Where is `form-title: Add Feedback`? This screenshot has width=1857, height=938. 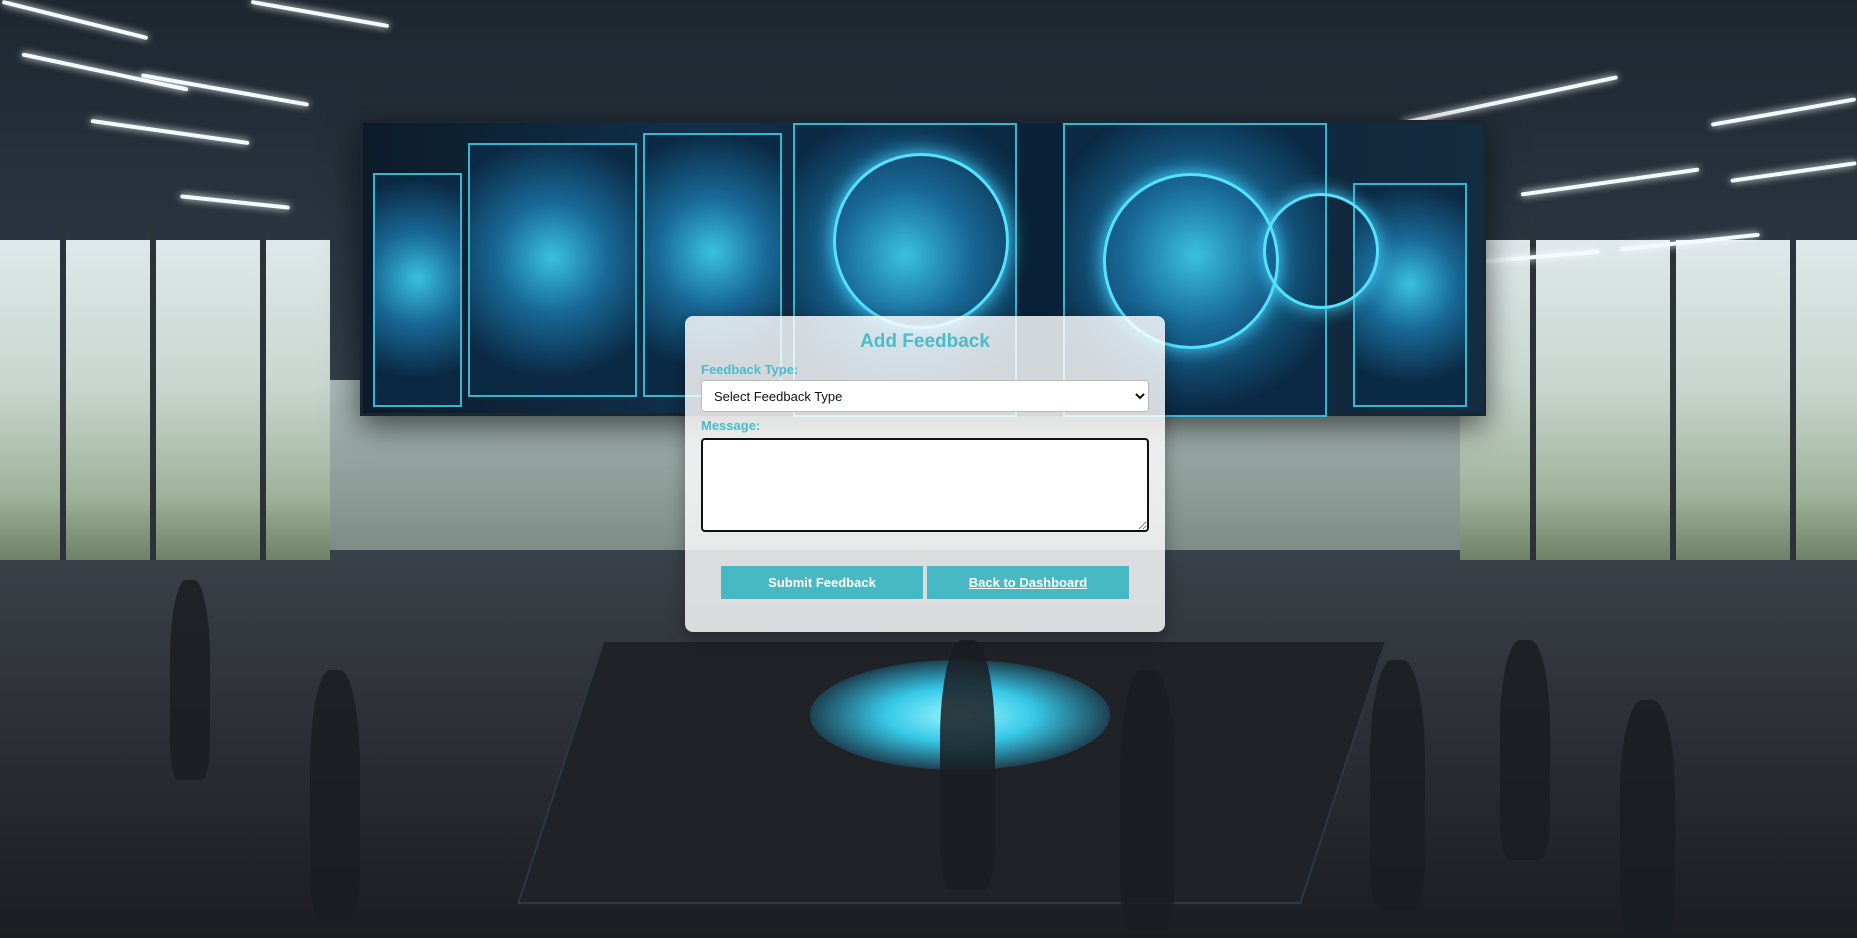
form-title: Add Feedback is located at coordinates (925, 341).